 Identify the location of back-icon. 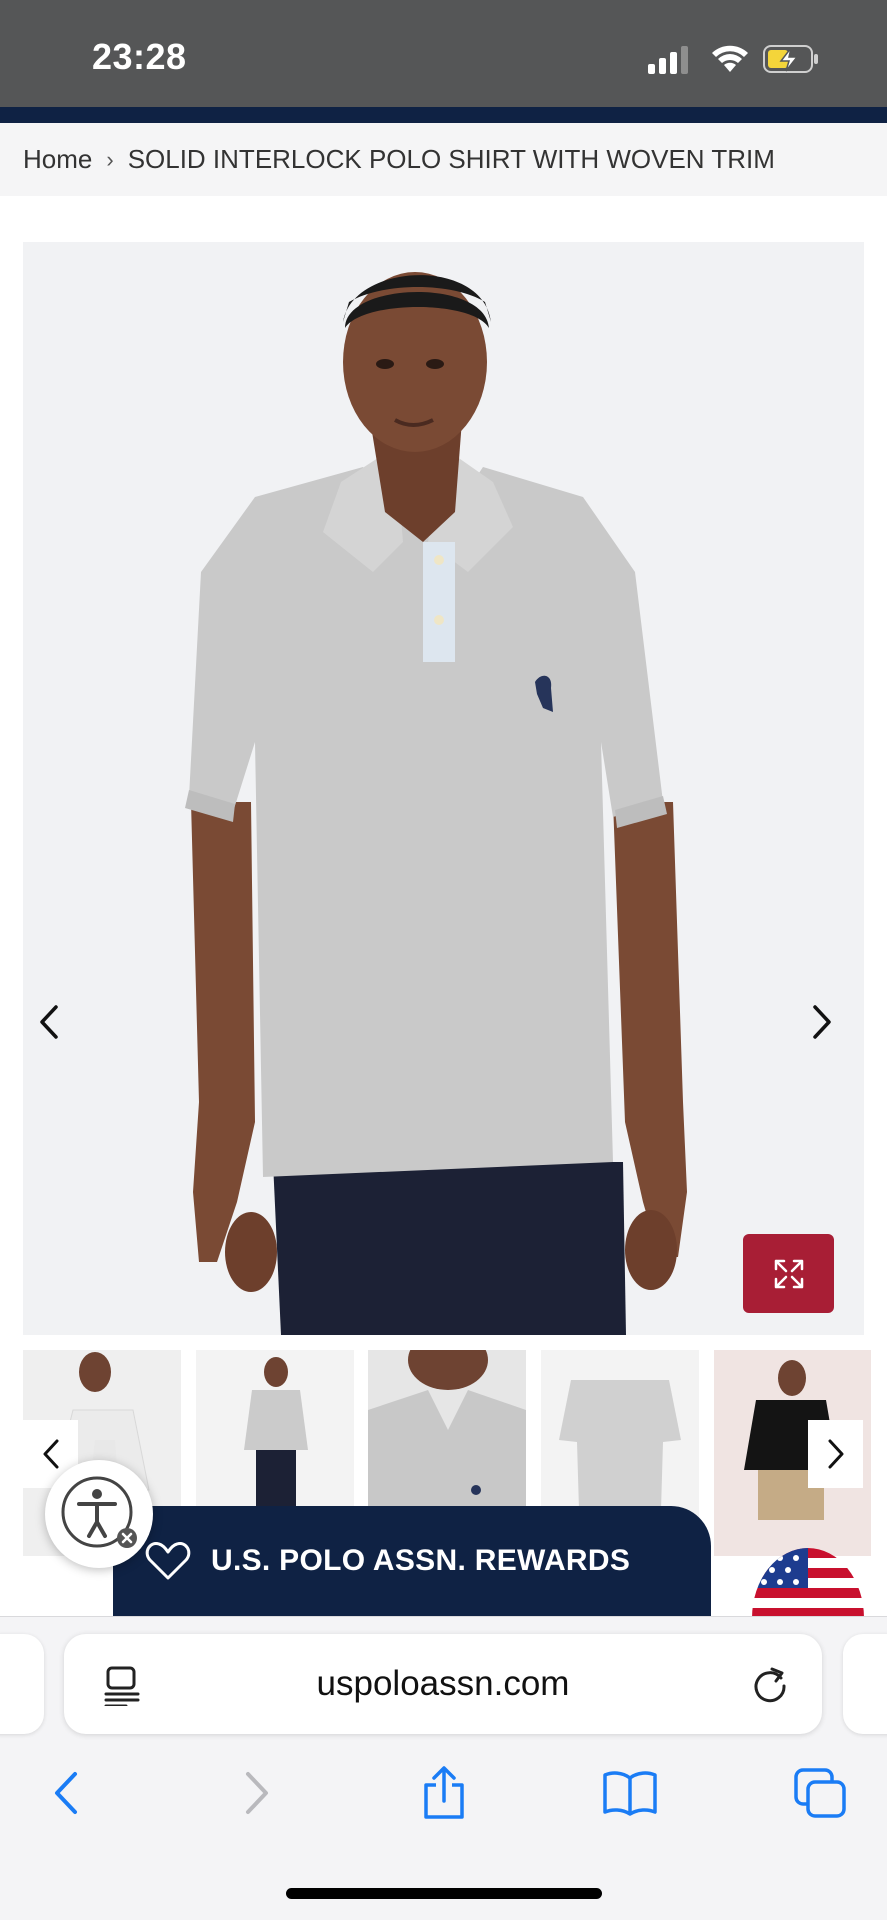
(66, 1793).